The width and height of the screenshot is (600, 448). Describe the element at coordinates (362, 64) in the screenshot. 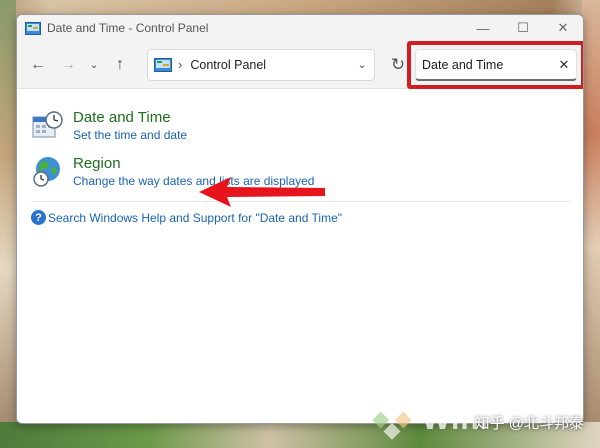

I see `address-dropdown-button: ⌄` at that location.